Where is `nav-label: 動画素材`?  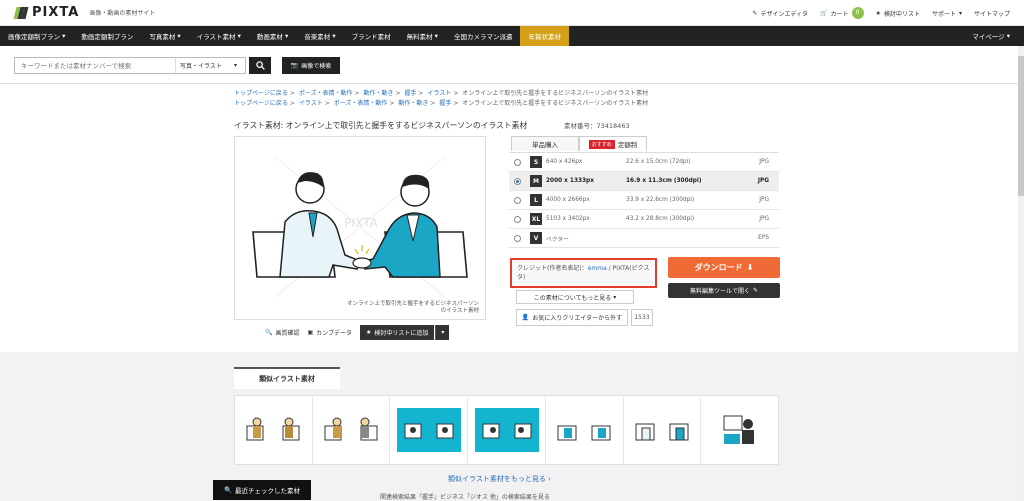 nav-label: 動画素材 is located at coordinates (269, 37).